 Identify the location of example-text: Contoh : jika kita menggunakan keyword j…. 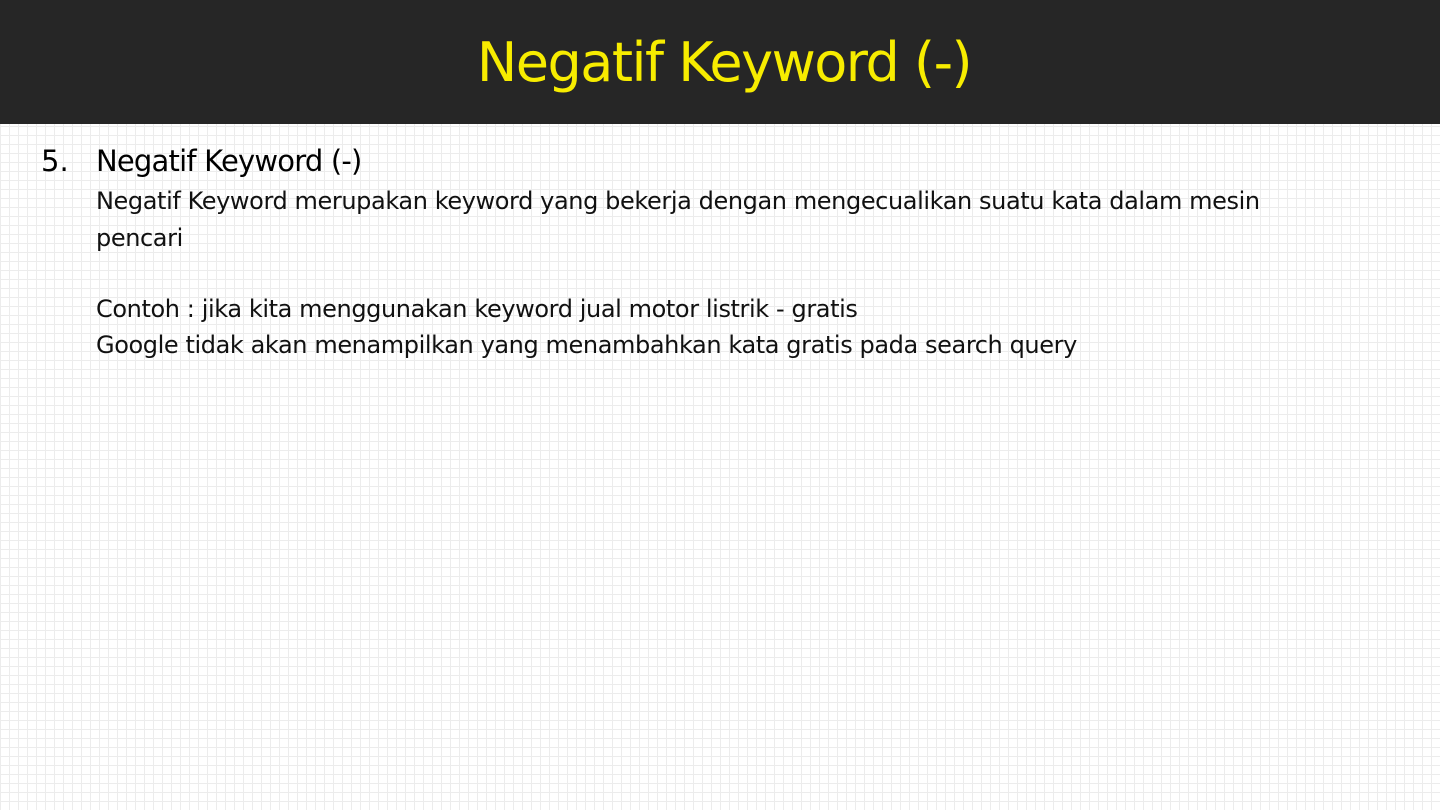
(477, 309).